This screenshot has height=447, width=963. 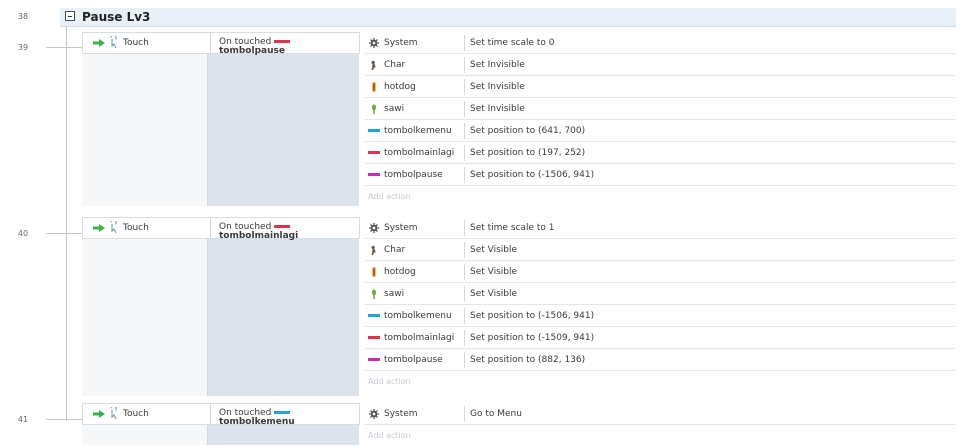 I want to click on action-row: System Set time scale to 0, so click(x=660, y=43).